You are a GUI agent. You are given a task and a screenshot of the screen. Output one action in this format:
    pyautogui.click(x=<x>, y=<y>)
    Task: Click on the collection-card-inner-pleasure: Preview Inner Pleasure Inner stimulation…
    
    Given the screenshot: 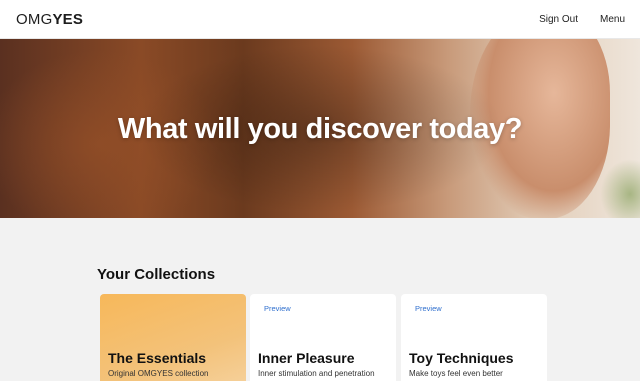 What is the action you would take?
    pyautogui.click(x=323, y=337)
    